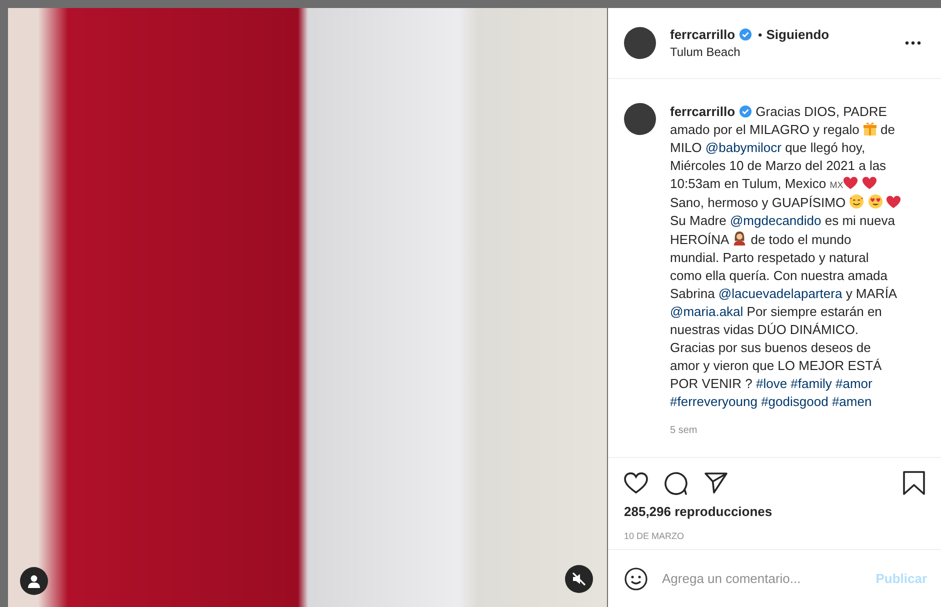 The image size is (941, 607). What do you see at coordinates (798, 34) in the screenshot?
I see `follow-status-button: Siguiendo` at bounding box center [798, 34].